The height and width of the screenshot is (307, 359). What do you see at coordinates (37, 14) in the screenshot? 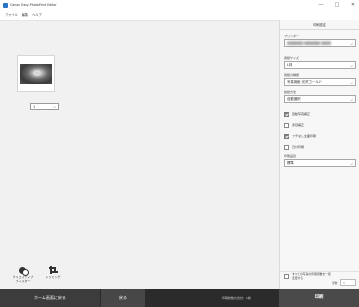
I see `menu-help: ヘルプ` at bounding box center [37, 14].